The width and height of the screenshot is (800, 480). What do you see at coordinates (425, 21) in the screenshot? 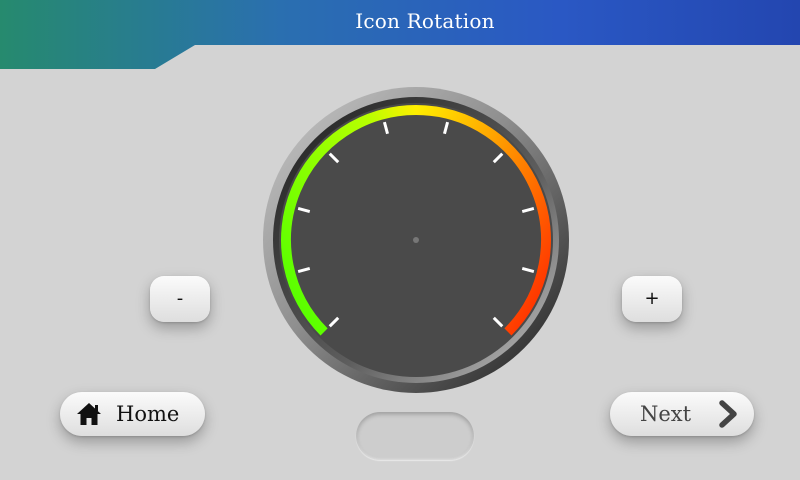
I see `page-title: Icon Rotation` at bounding box center [425, 21].